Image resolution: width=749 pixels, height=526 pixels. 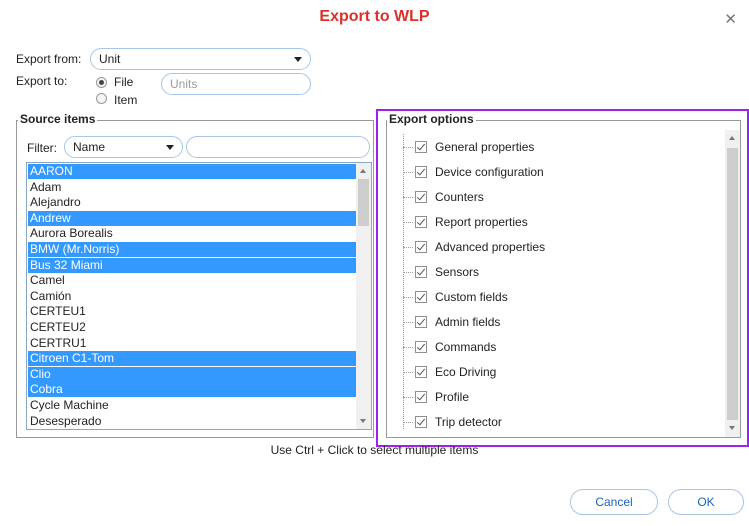 I want to click on source-items-legend: Source items, so click(x=58, y=119).